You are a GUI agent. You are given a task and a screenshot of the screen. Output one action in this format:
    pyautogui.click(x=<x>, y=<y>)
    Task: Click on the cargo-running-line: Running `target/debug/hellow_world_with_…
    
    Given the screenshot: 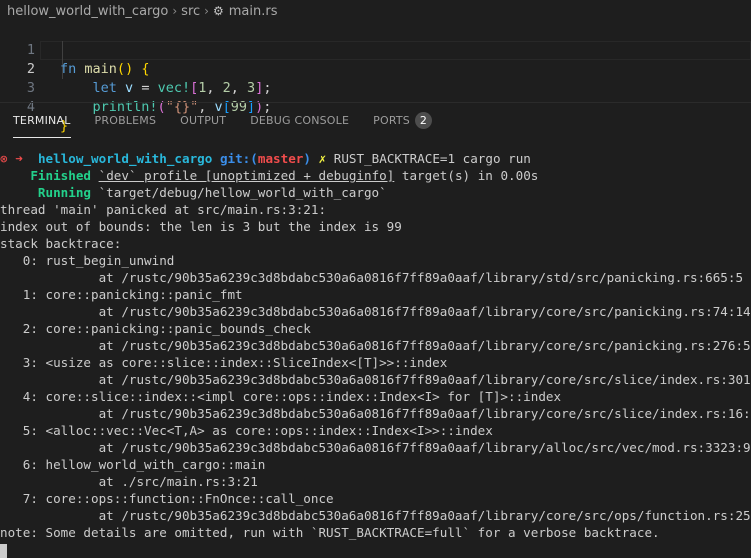 What is the action you would take?
    pyautogui.click(x=212, y=192)
    